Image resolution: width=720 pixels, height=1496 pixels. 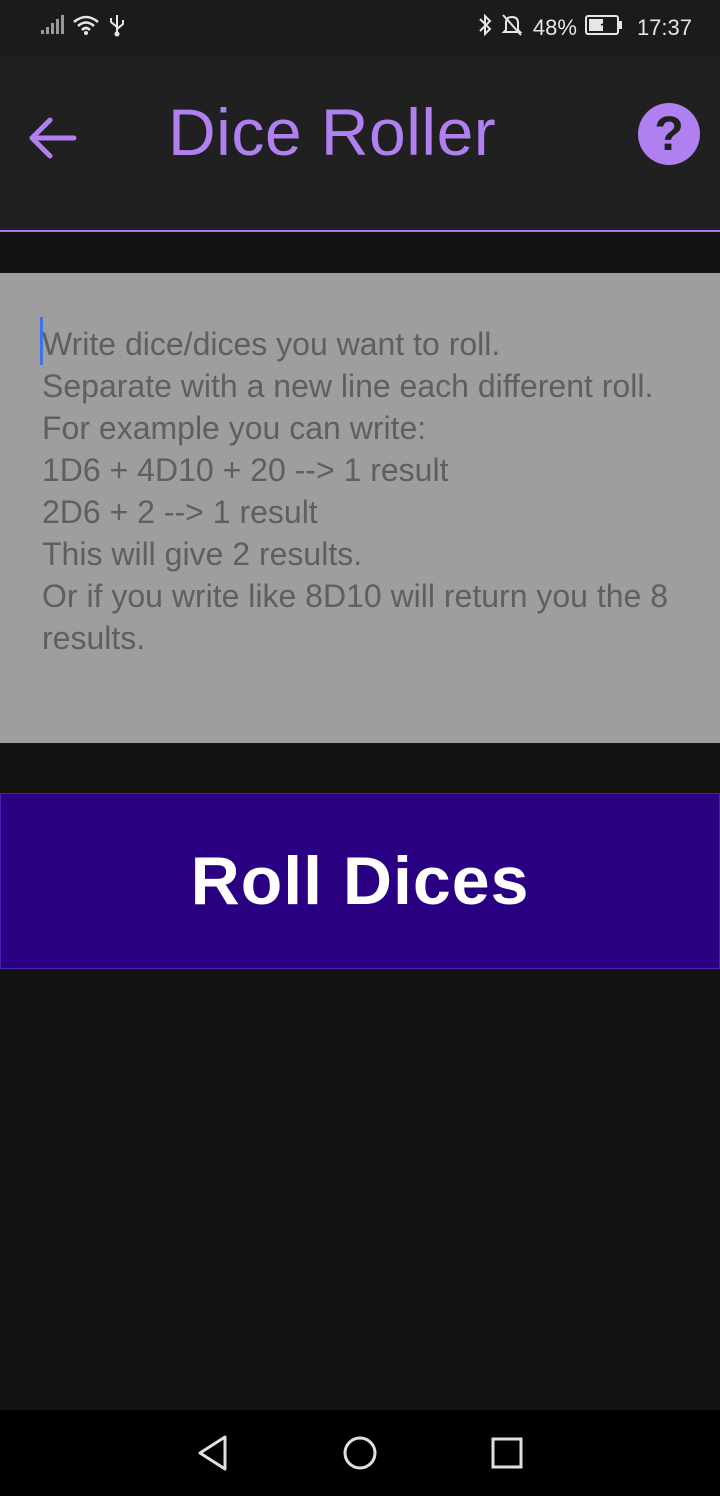 I want to click on roll-dices-button: Roll Dices, so click(x=360, y=881).